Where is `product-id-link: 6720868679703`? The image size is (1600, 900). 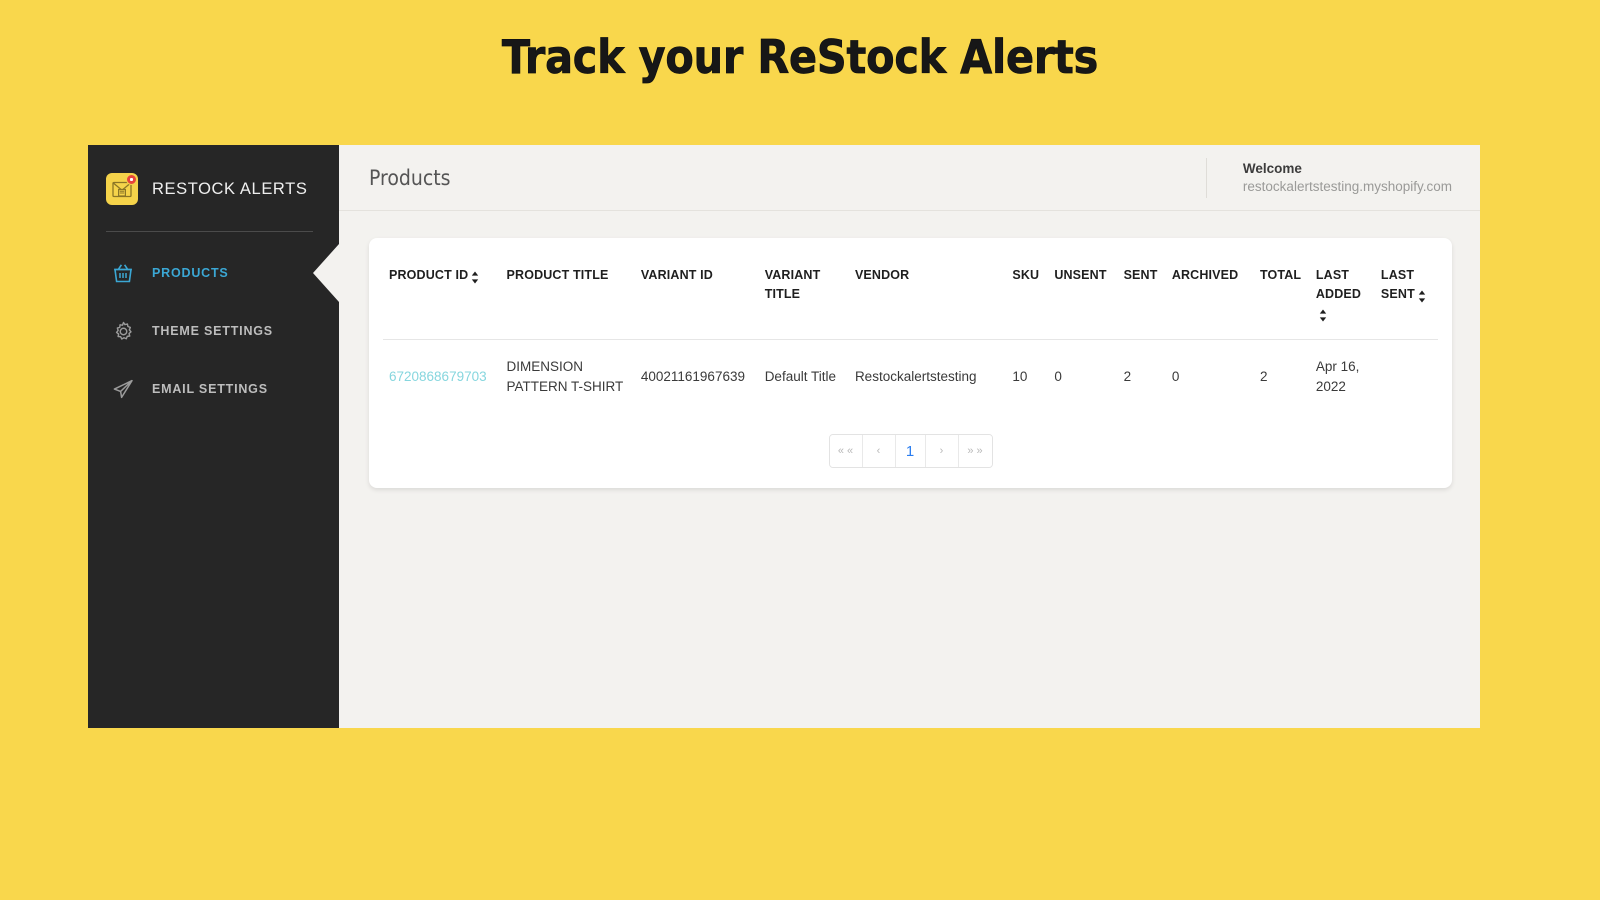 product-id-link: 6720868679703 is located at coordinates (438, 376).